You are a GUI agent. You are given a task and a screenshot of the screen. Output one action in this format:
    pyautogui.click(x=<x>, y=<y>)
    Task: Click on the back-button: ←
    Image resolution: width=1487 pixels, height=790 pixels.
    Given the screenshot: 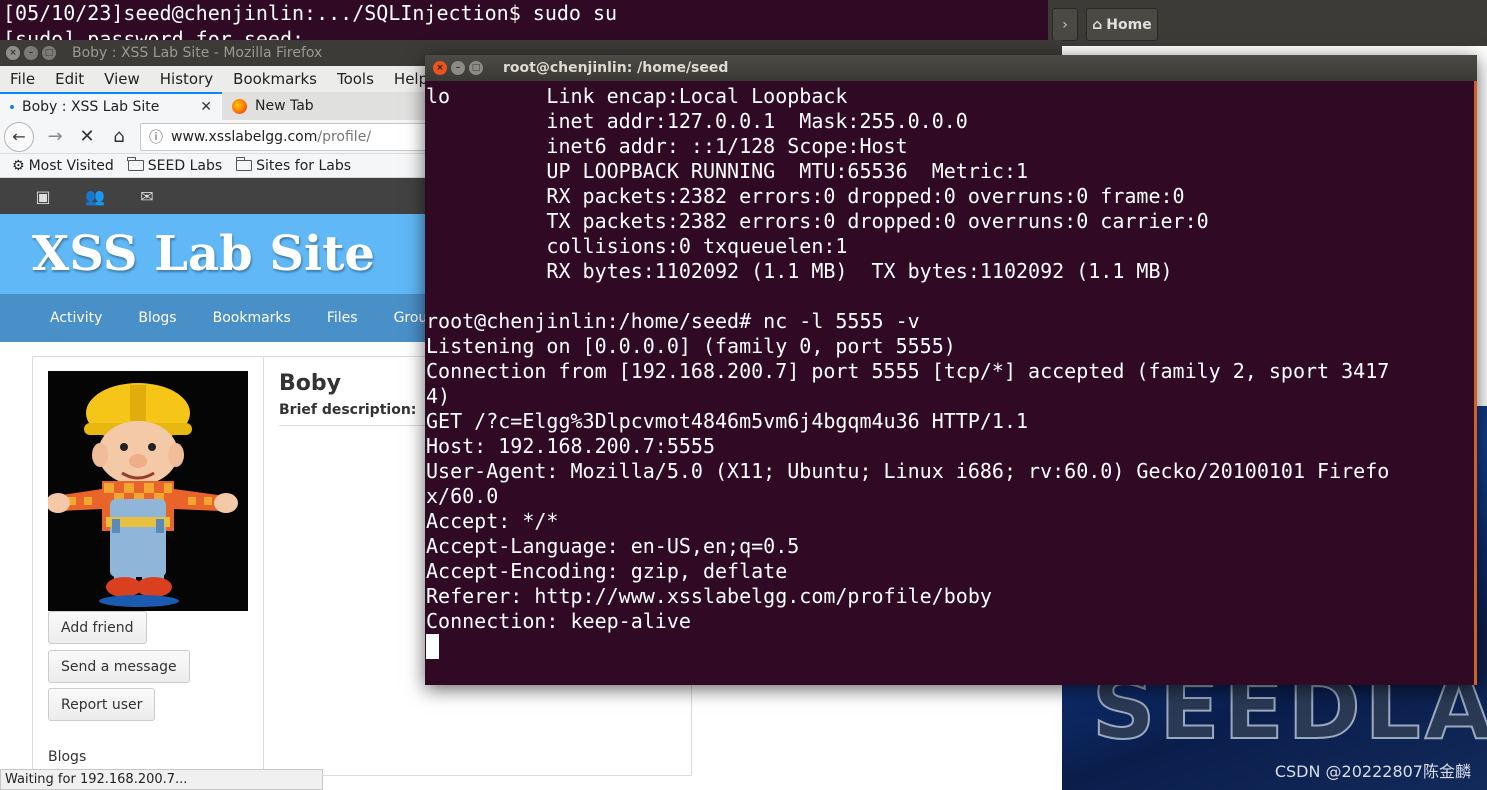 What is the action you would take?
    pyautogui.click(x=19, y=136)
    